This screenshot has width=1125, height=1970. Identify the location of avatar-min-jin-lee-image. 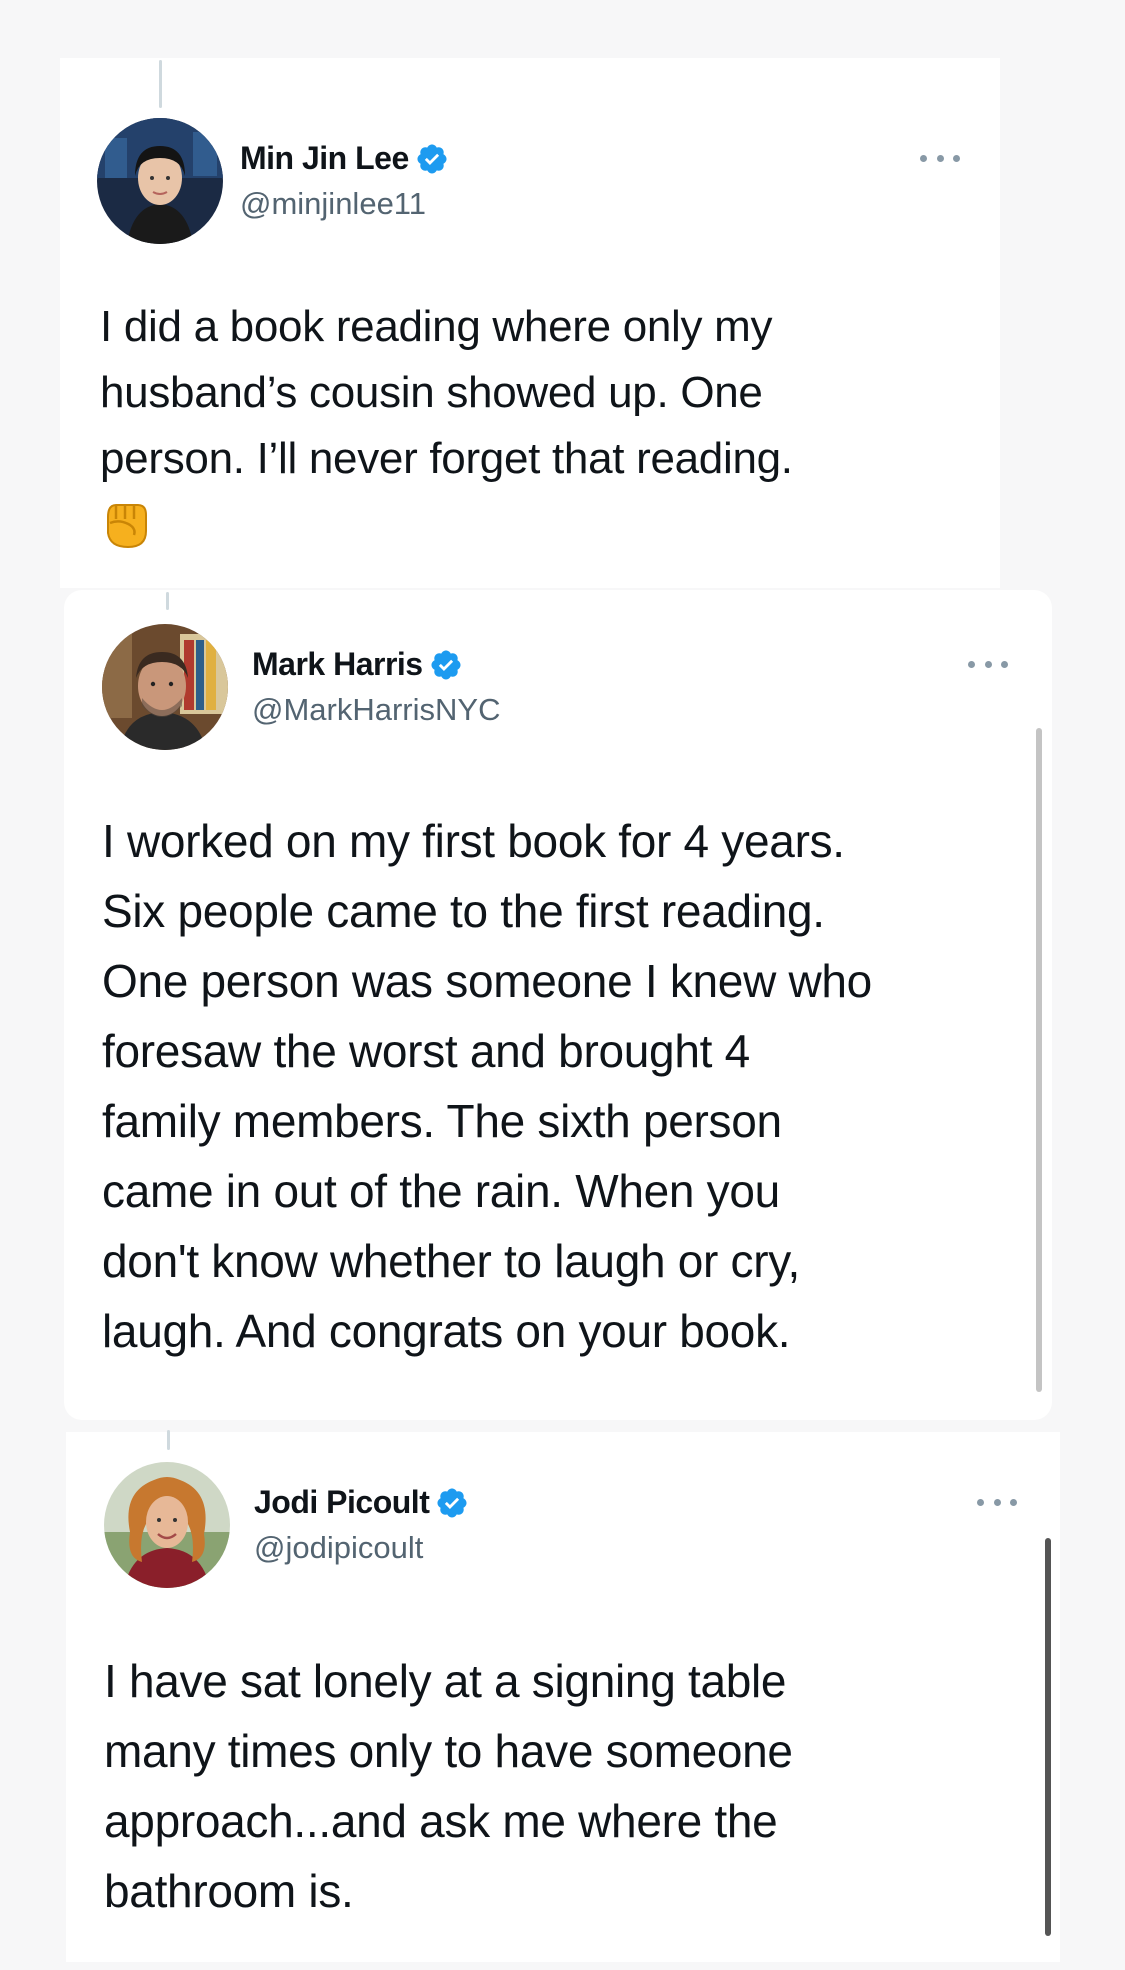
(160, 181).